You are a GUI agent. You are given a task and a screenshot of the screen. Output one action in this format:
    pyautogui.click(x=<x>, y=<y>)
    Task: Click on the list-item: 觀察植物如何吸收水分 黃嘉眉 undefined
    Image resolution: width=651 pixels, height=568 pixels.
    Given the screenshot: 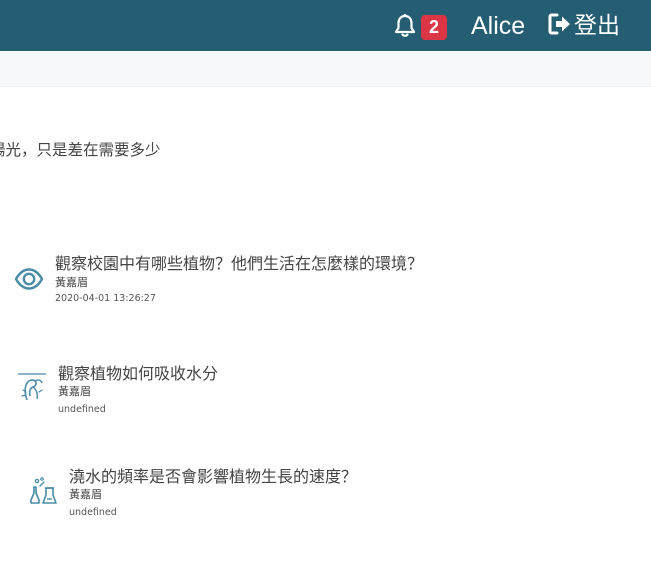 What is the action you would take?
    pyautogui.click(x=325, y=390)
    